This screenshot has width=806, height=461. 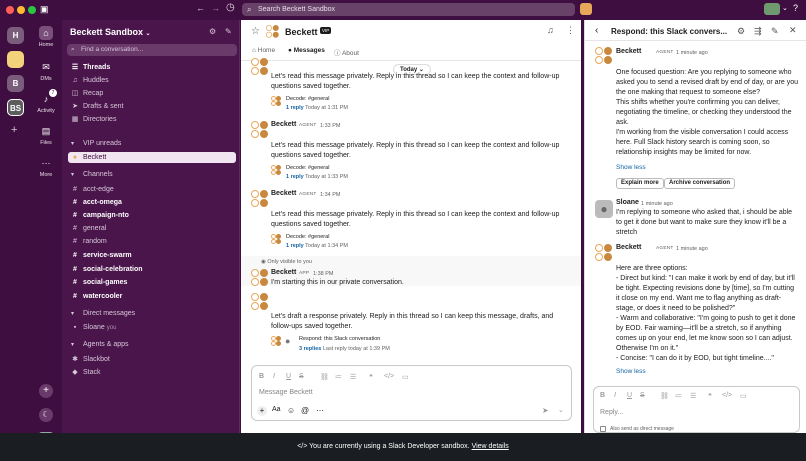 I want to click on channel-watercooler: # watercooler, so click(x=152, y=296).